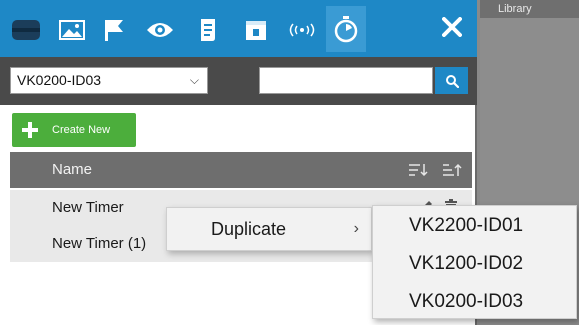 The width and height of the screenshot is (579, 325). I want to click on plus-icon, so click(30, 130).